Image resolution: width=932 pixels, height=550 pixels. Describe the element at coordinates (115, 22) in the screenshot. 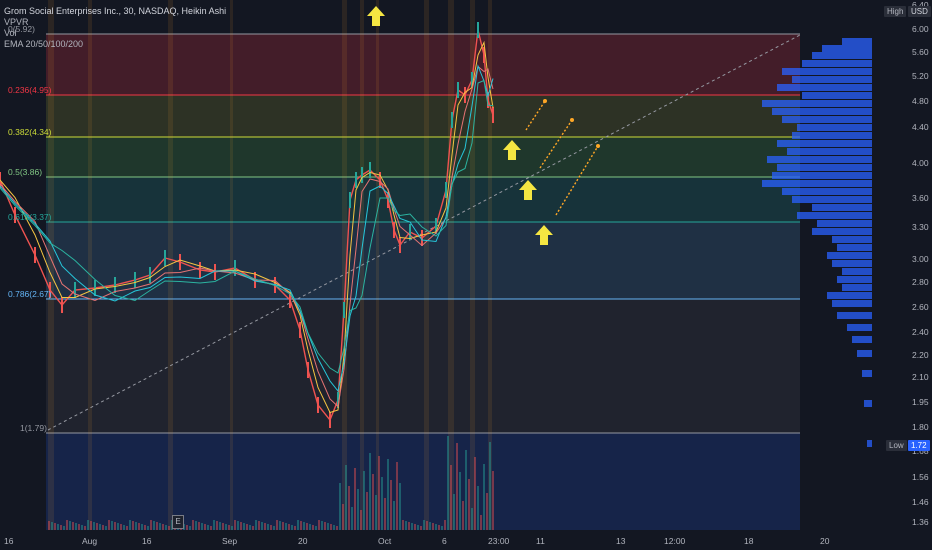

I see `indicator-vpvr: VPVR` at that location.